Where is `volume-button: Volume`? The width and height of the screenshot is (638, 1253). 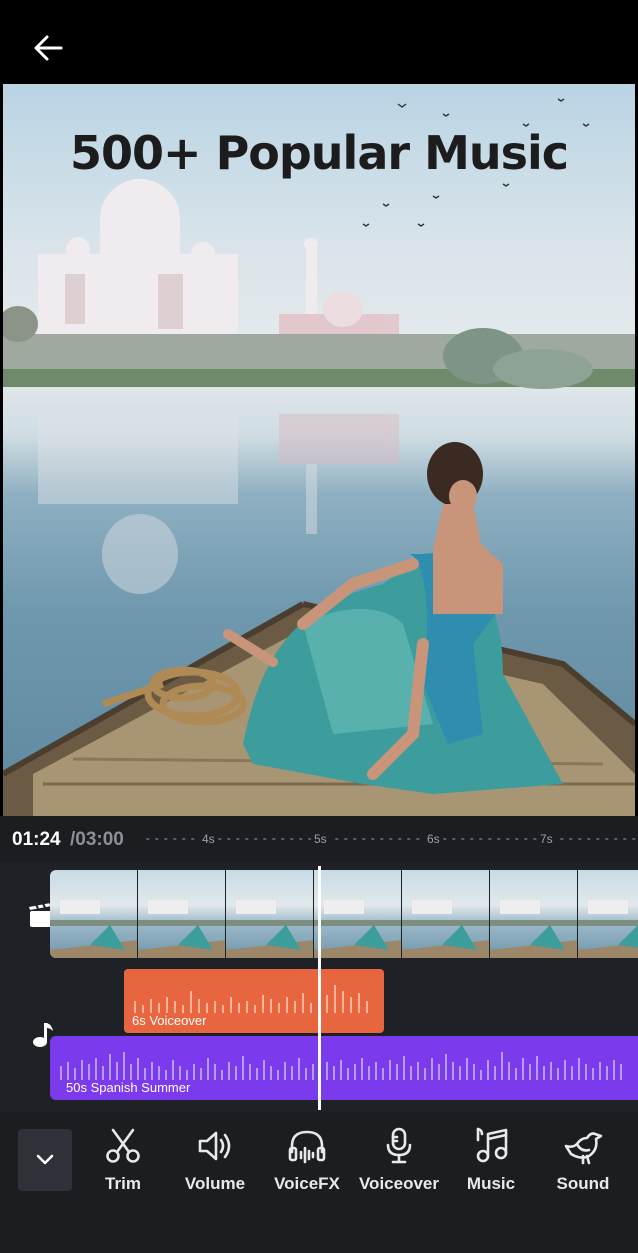 volume-button: Volume is located at coordinates (215, 1166).